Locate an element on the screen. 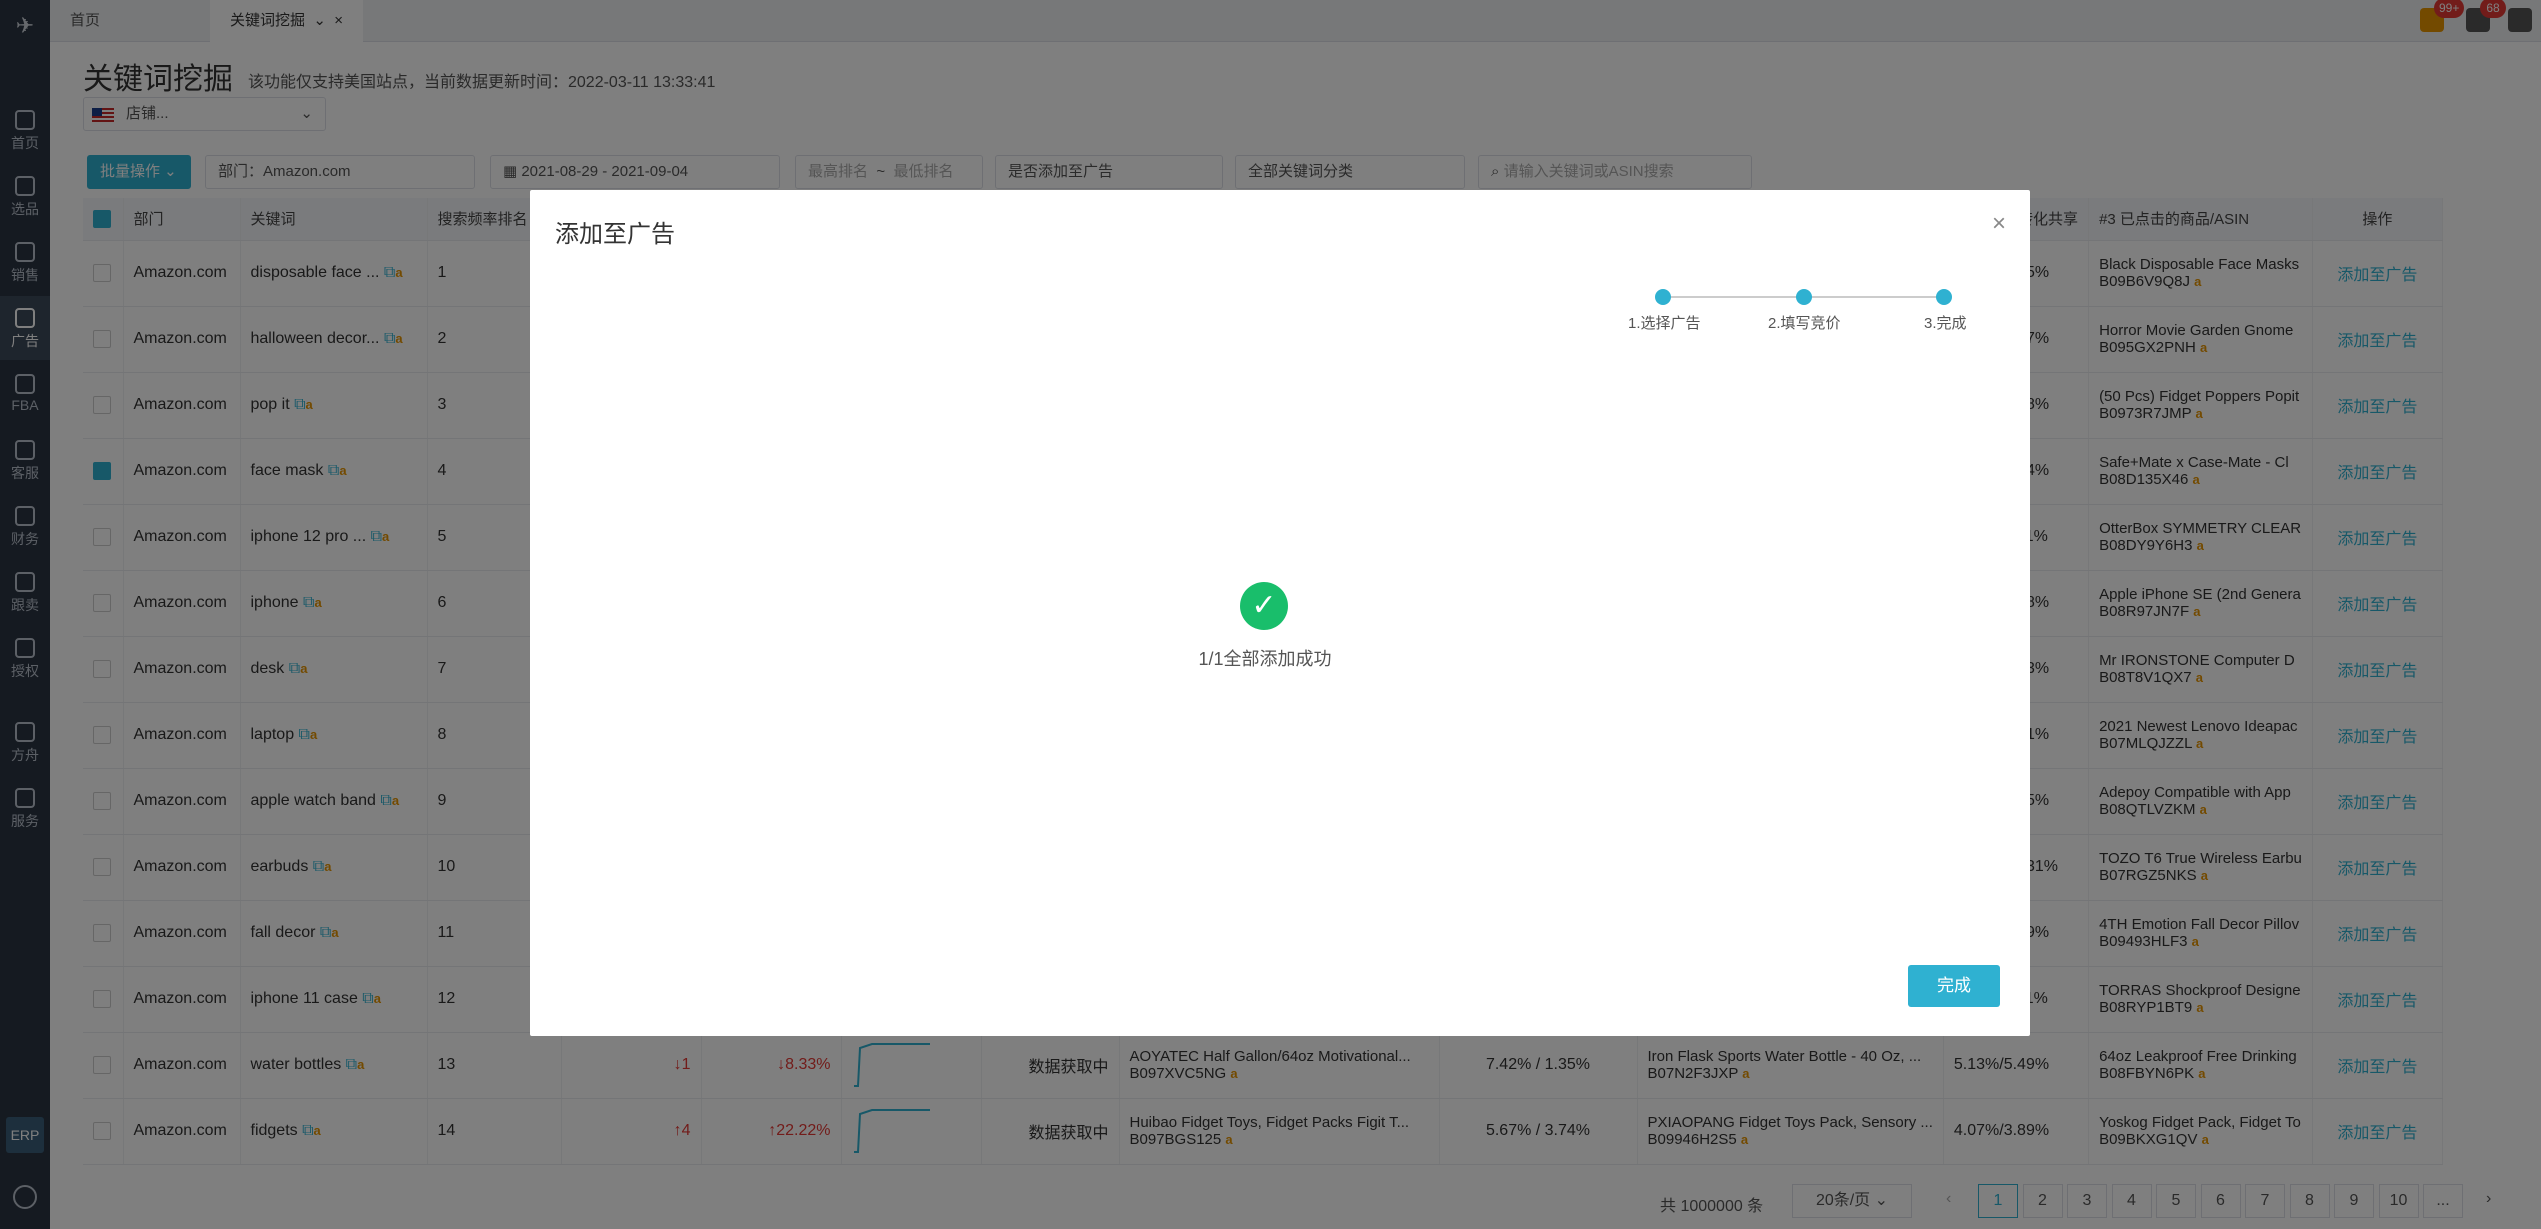  close-icon: × is located at coordinates (1999, 224).